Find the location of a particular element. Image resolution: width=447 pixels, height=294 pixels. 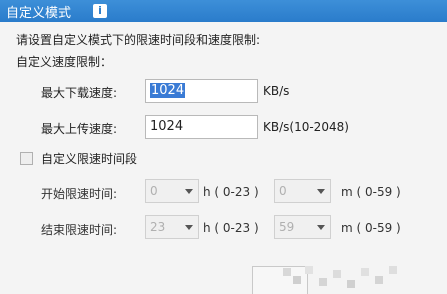

start-hour-value: 0 is located at coordinates (154, 191).